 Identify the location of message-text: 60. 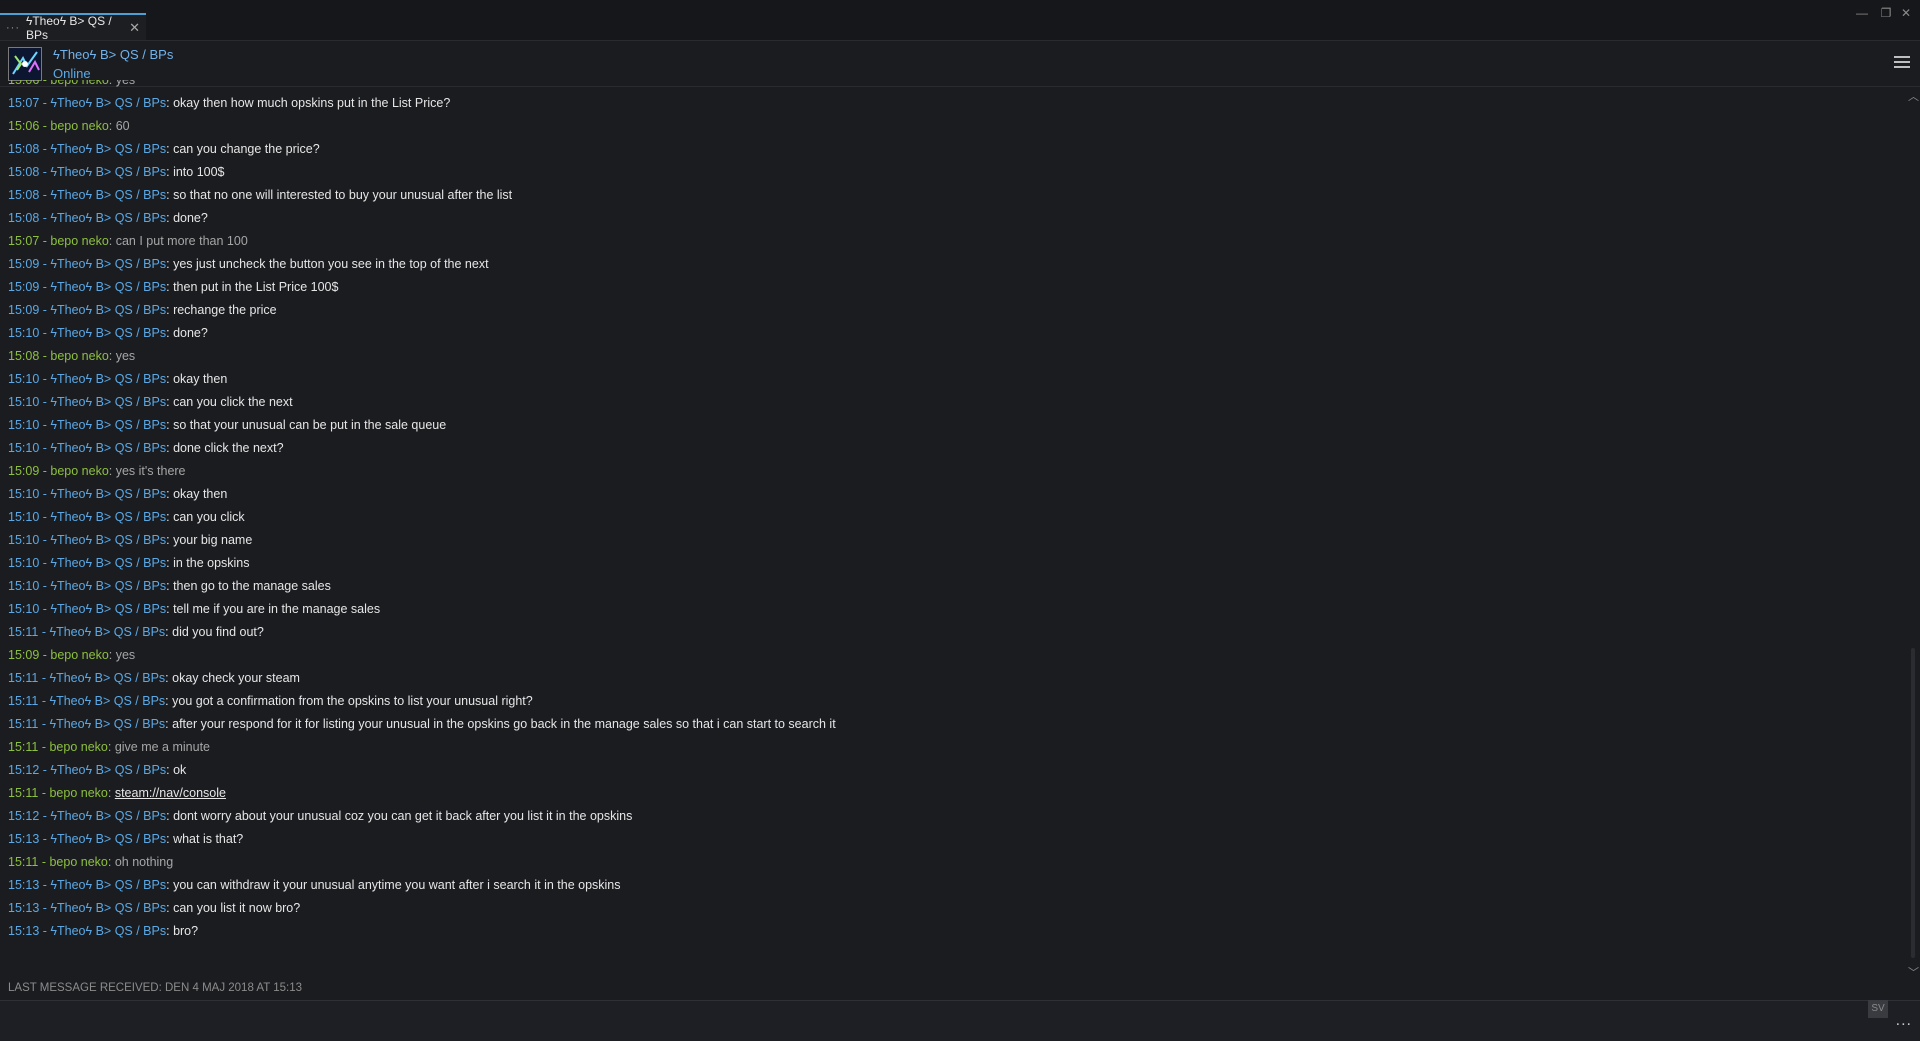
(122, 126).